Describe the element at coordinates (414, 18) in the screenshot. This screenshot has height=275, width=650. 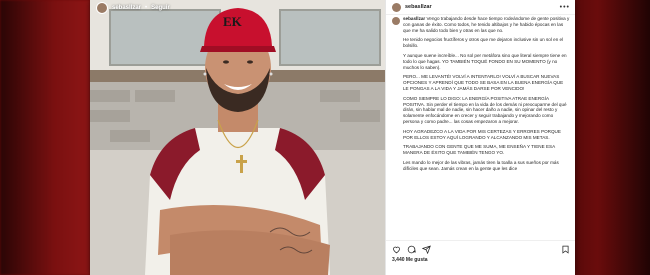
I see `caption-username: sebasllzar` at that location.